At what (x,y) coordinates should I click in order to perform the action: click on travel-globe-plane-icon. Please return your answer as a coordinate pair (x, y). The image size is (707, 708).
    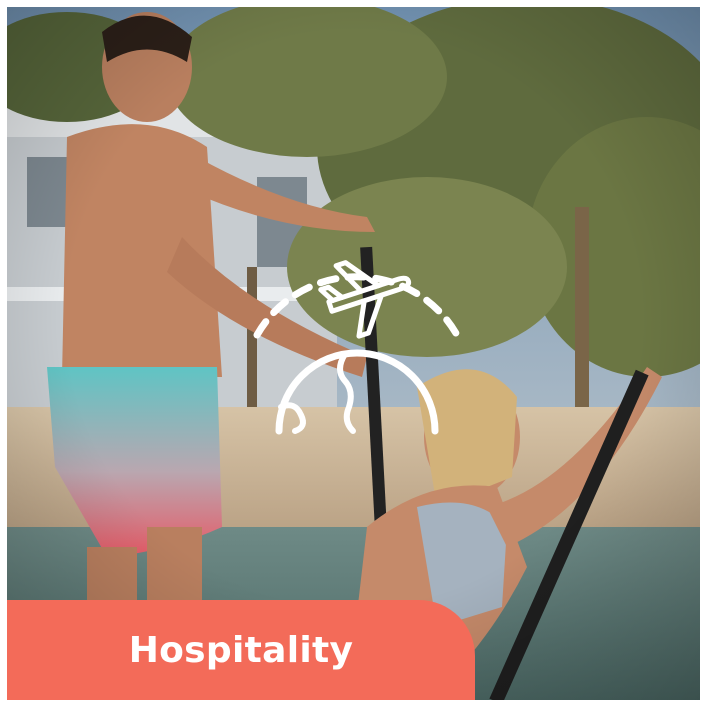
    Looking at the image, I should click on (357, 347).